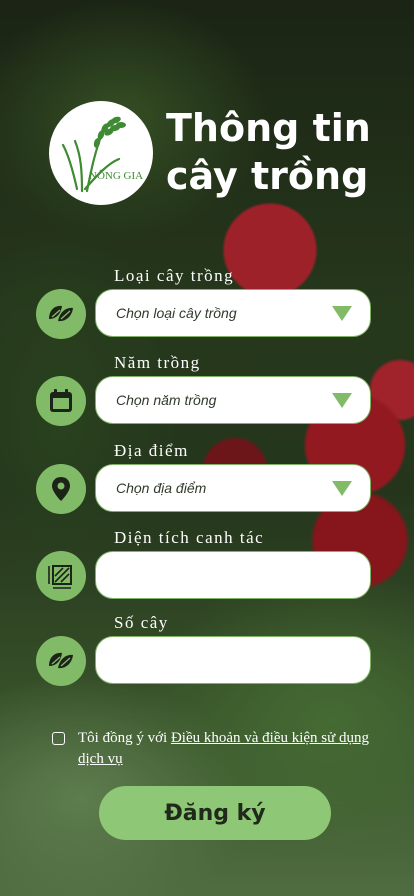  What do you see at coordinates (233, 488) in the screenshot?
I see `location-select: Chọn địa điểm` at bounding box center [233, 488].